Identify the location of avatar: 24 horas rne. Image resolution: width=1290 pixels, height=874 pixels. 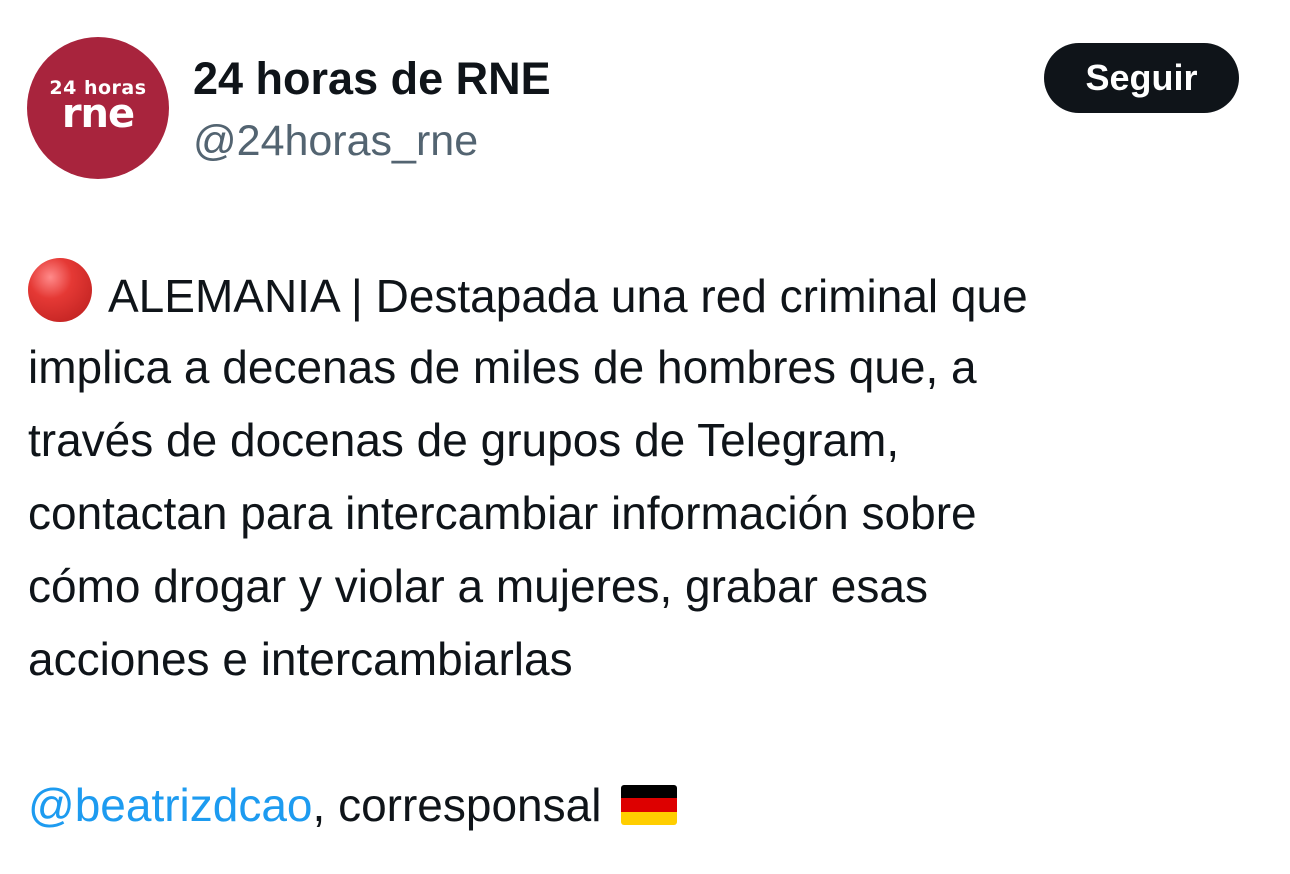
(98, 108).